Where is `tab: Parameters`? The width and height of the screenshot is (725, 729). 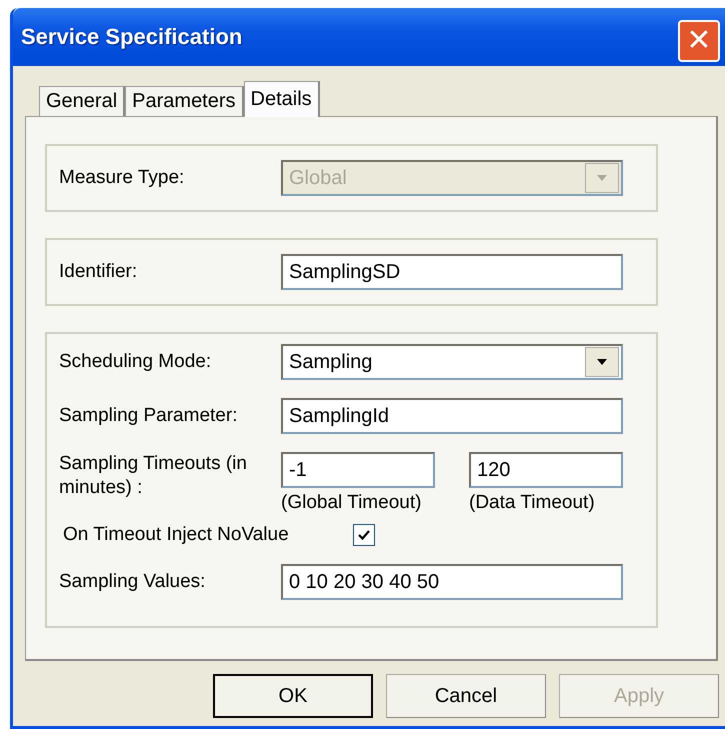 tab: Parameters is located at coordinates (184, 101).